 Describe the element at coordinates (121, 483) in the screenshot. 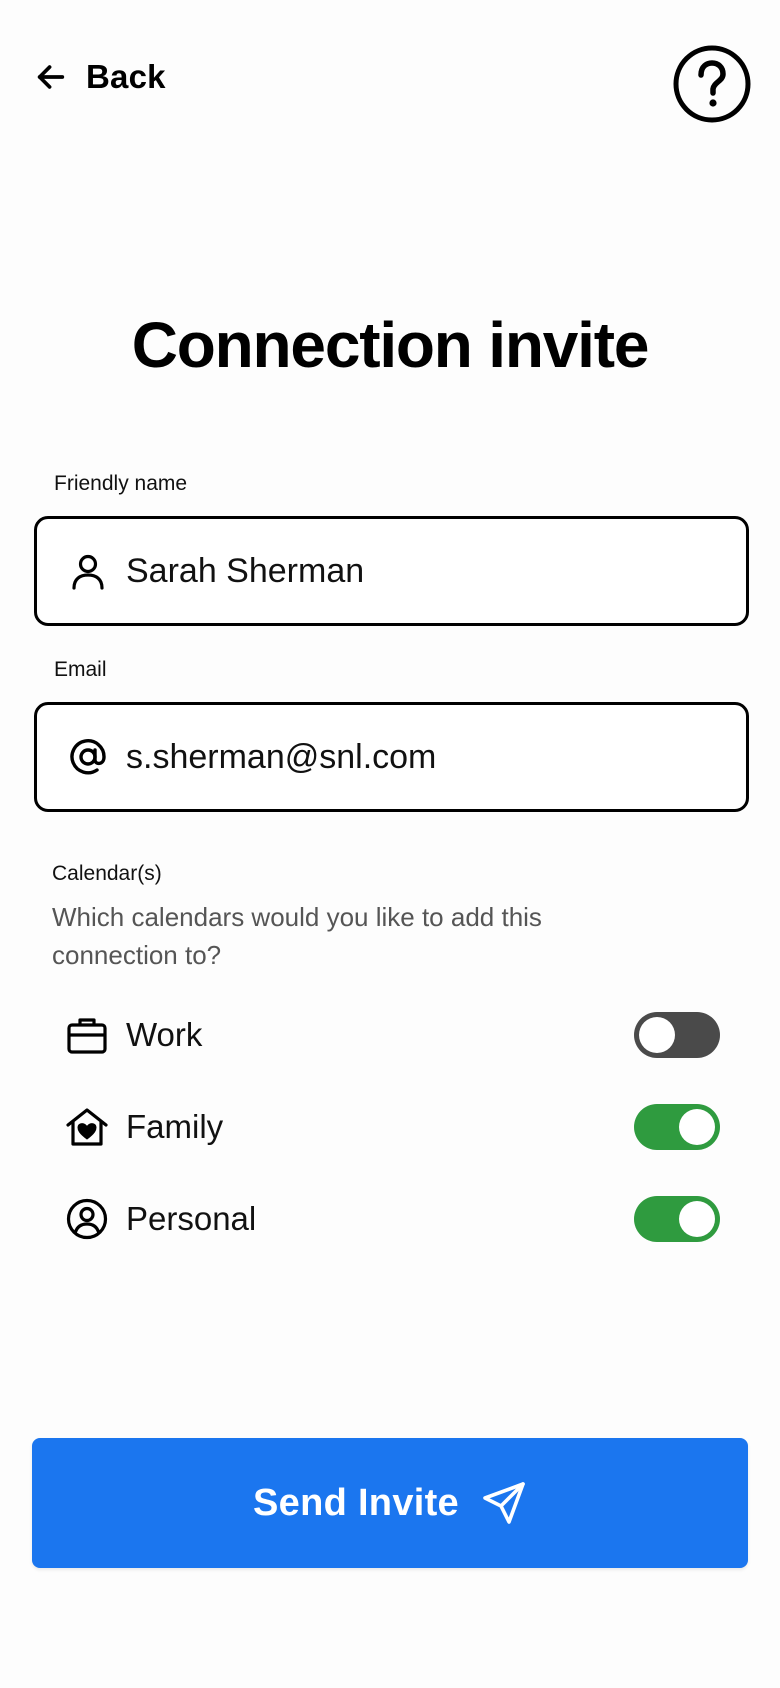

I see `friendly-name-label: Friendly name` at that location.